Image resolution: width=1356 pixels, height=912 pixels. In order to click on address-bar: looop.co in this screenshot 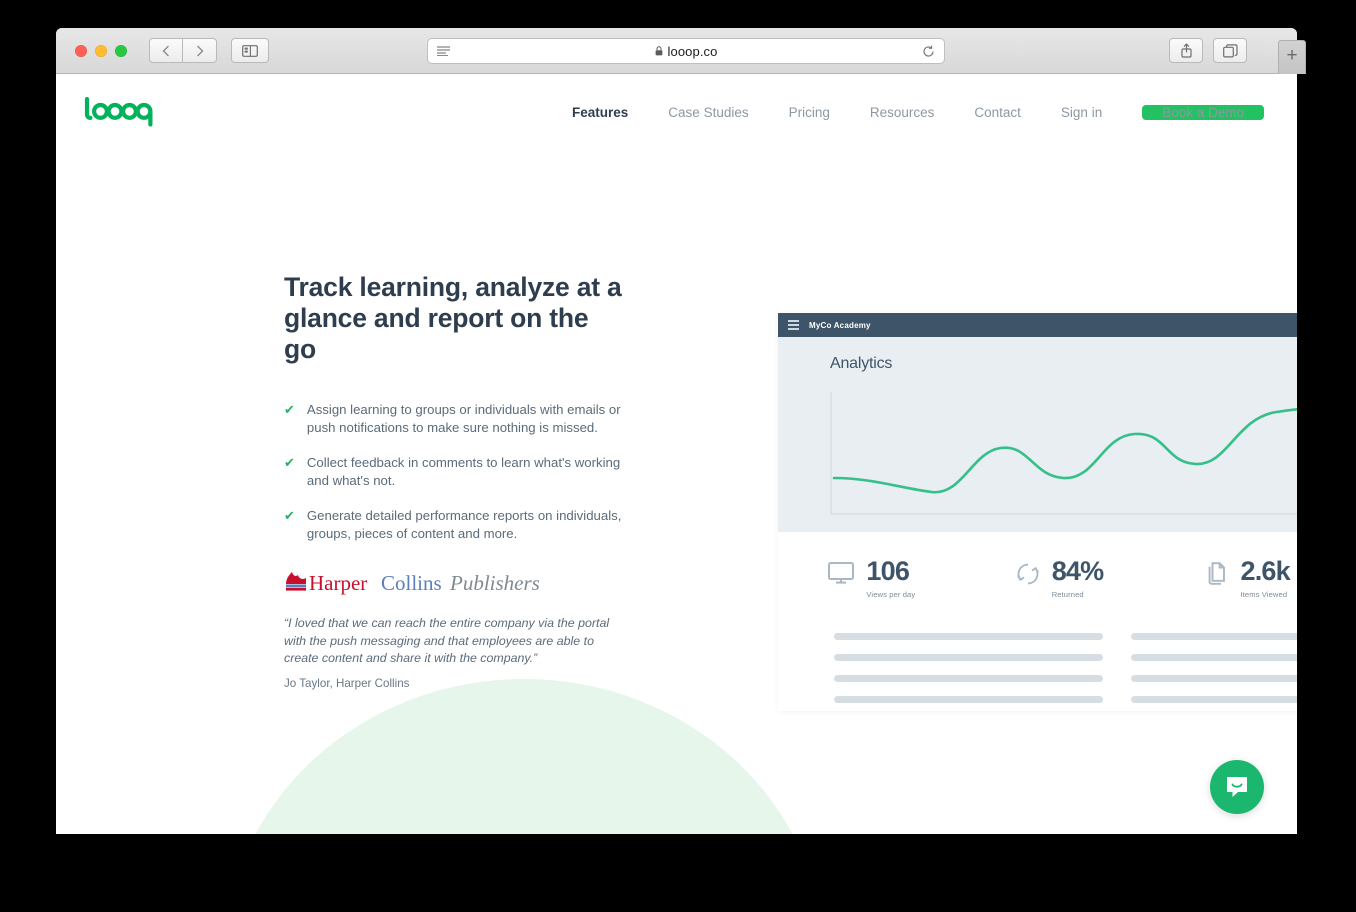, I will do `click(686, 51)`.